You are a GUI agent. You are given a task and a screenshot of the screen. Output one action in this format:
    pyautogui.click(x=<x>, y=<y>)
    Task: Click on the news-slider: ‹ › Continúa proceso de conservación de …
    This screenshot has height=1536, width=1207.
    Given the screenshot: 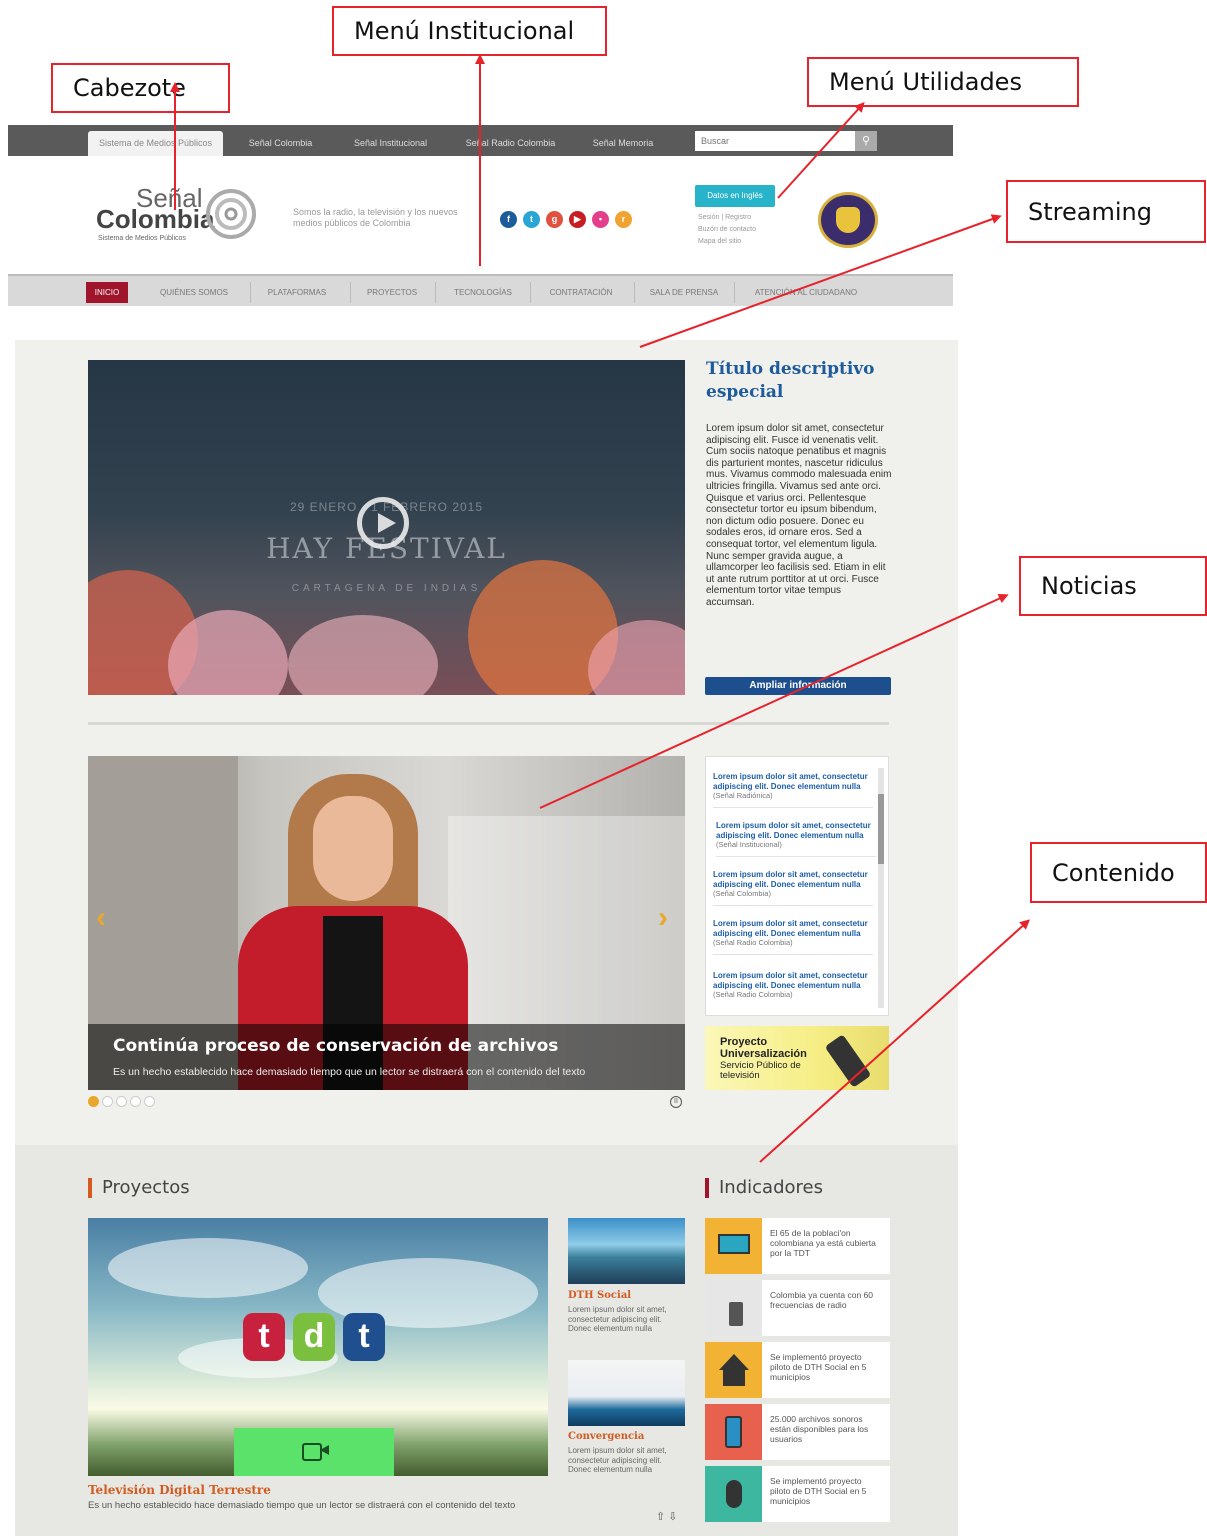 What is the action you would take?
    pyautogui.click(x=386, y=923)
    